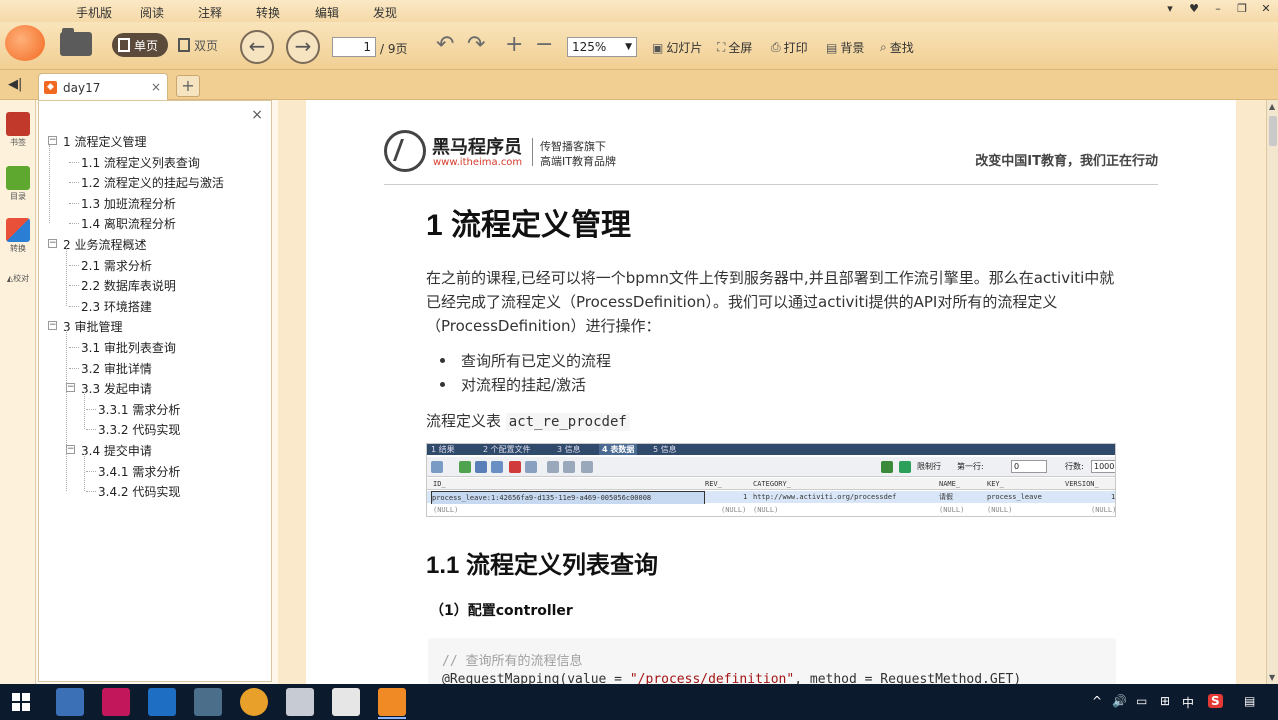 The image size is (1278, 720). I want to click on next-page-button: →, so click(303, 47).